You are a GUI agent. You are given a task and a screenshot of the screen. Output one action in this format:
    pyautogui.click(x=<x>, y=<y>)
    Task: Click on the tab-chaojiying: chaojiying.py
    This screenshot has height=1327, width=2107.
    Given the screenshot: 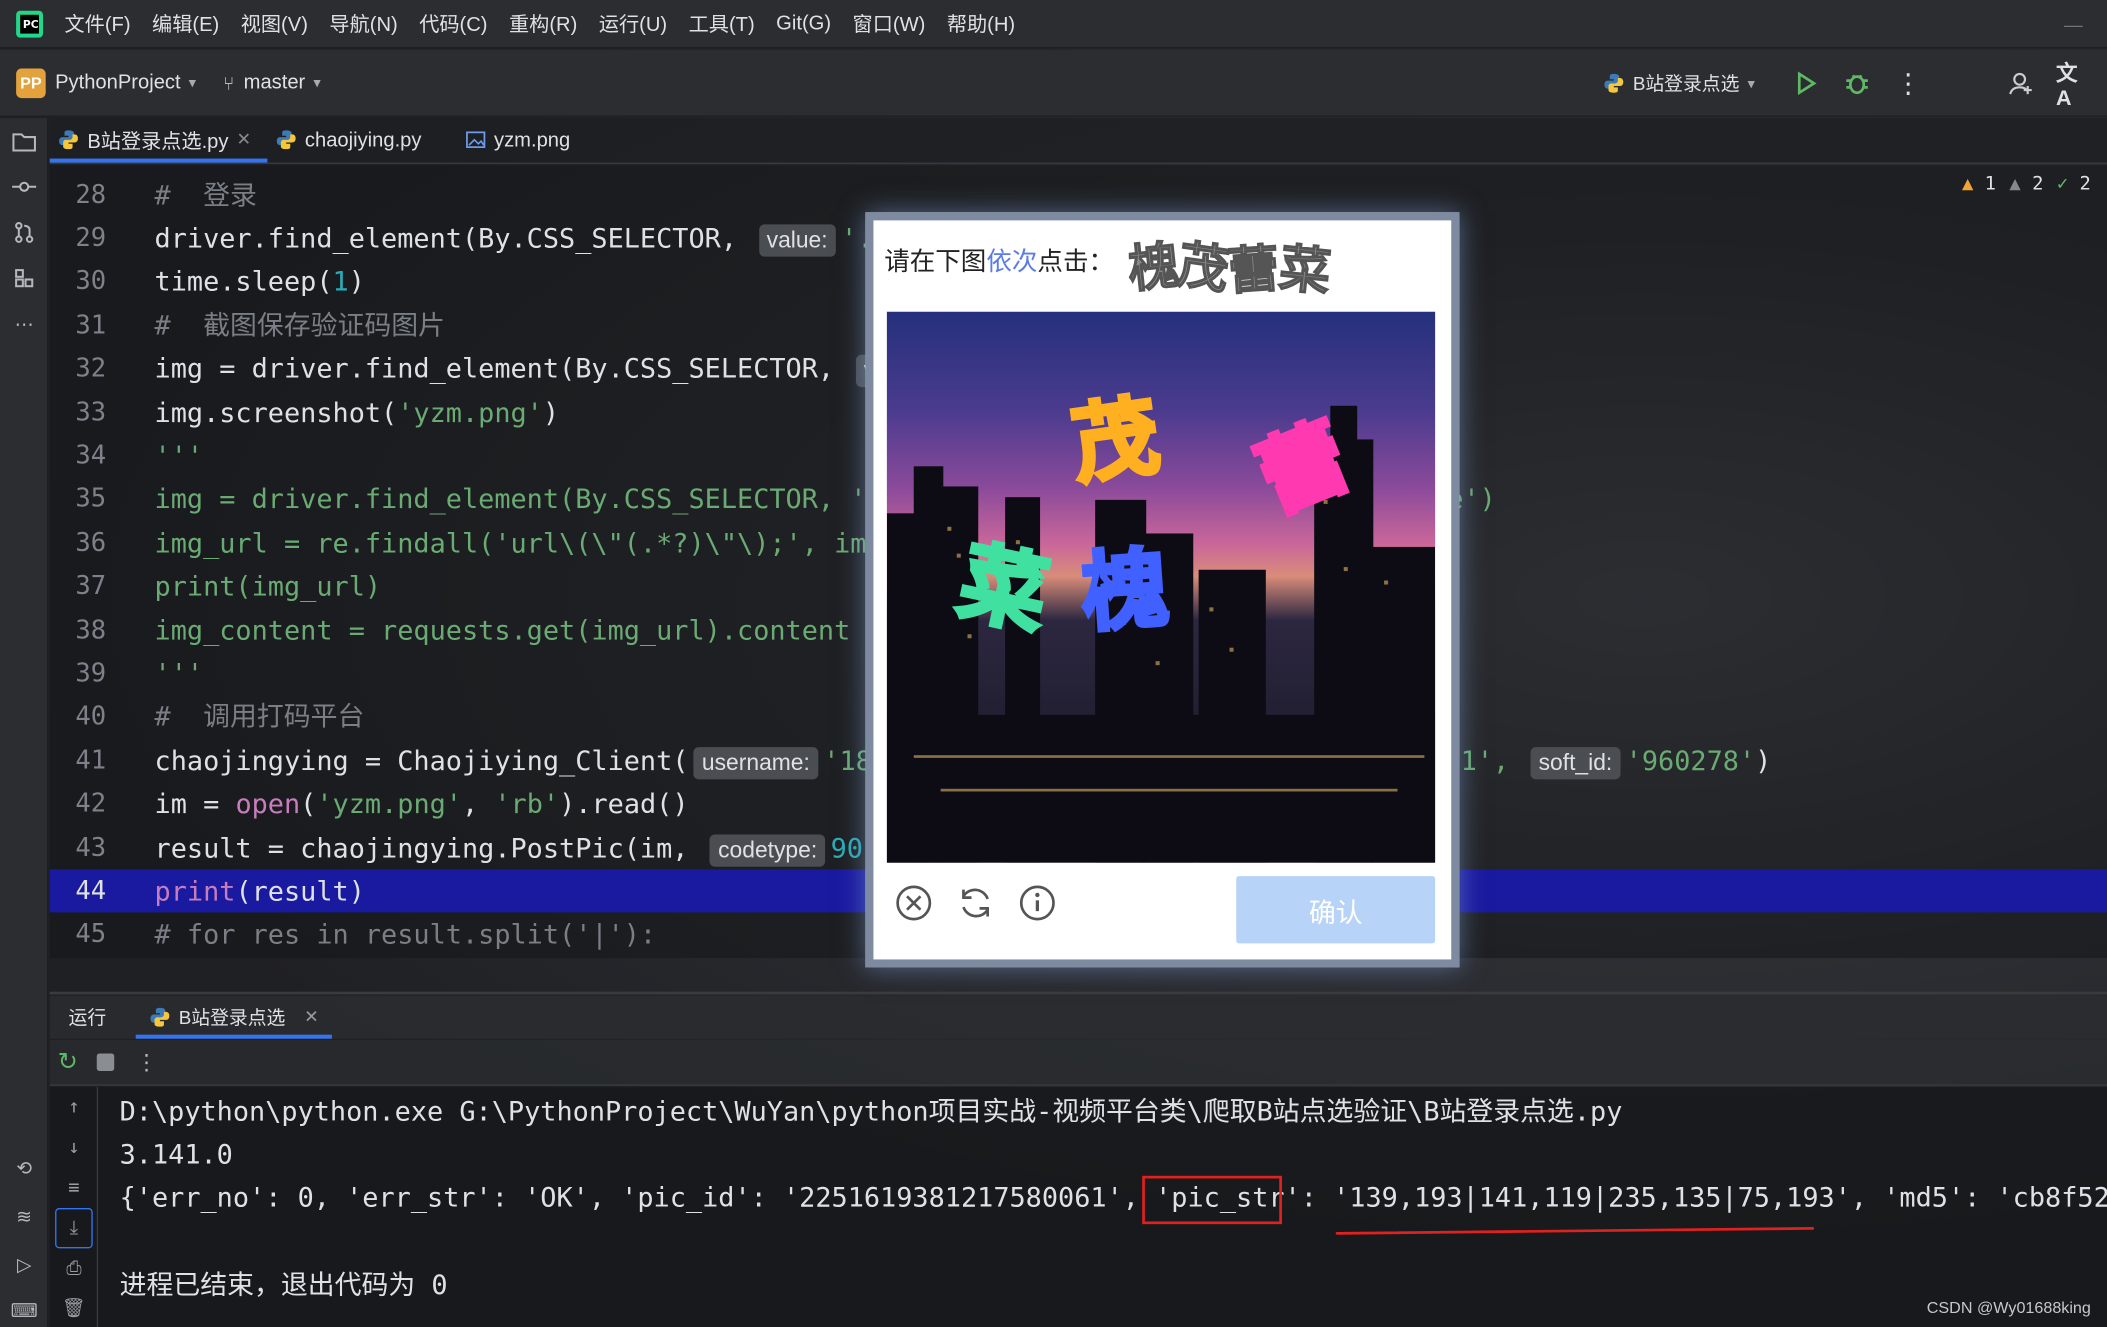 What is the action you would take?
    pyautogui.click(x=352, y=140)
    